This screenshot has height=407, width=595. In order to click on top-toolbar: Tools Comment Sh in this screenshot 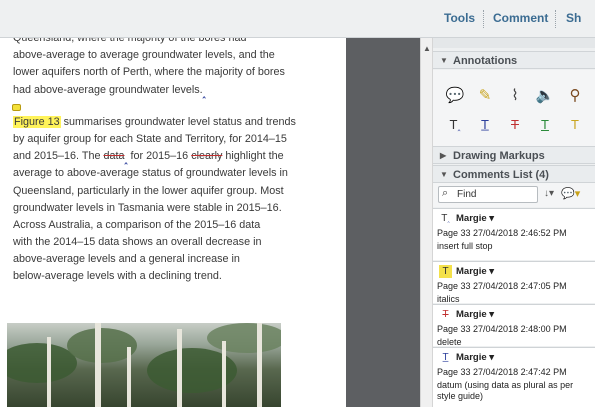, I will do `click(297, 19)`.